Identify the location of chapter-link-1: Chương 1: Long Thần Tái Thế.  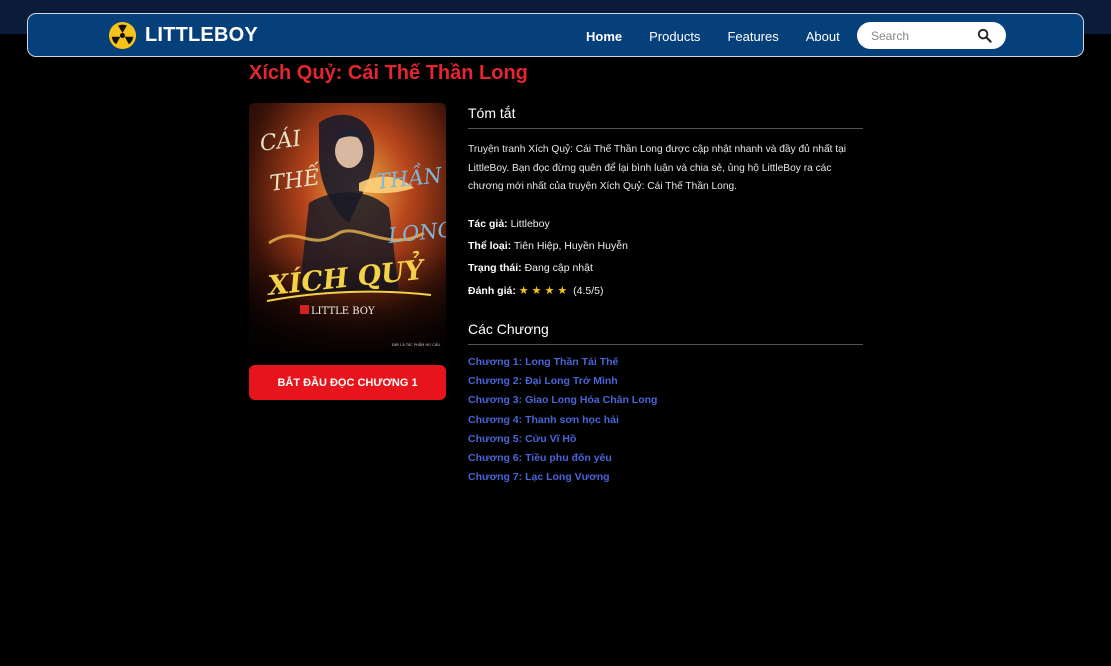
(562, 365).